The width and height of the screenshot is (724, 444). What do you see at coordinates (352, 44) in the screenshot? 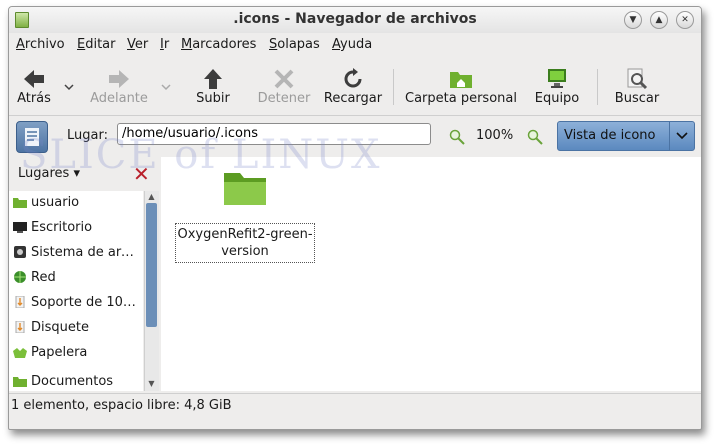
I see `menu-ayuda: Ayuda` at bounding box center [352, 44].